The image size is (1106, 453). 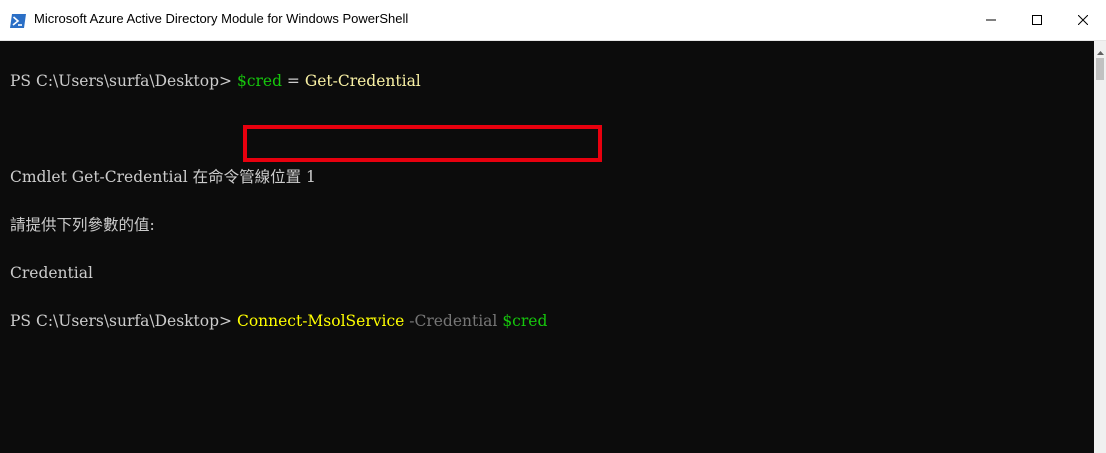 I want to click on scroll-up-arrow-icon, so click(x=1100, y=49).